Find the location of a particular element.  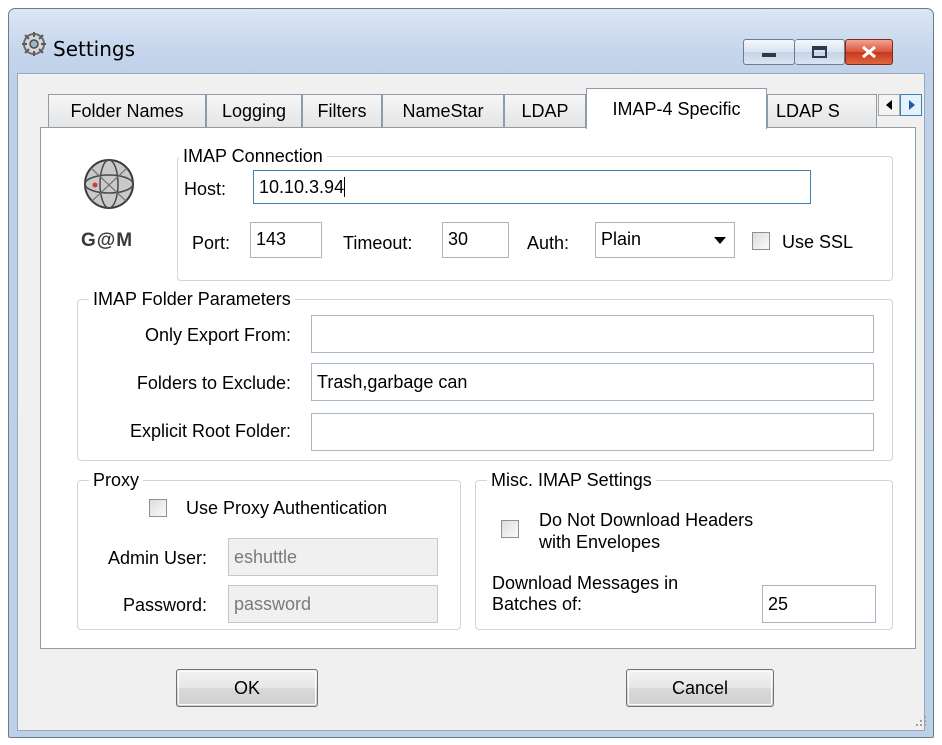

ok-button: OK is located at coordinates (247, 688).